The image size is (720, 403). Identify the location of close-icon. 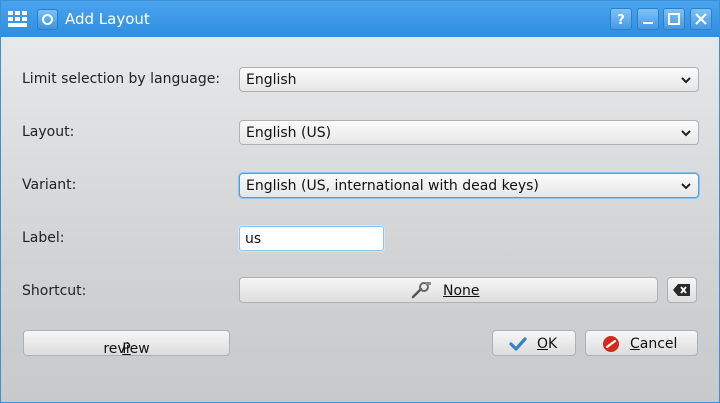
(701, 19).